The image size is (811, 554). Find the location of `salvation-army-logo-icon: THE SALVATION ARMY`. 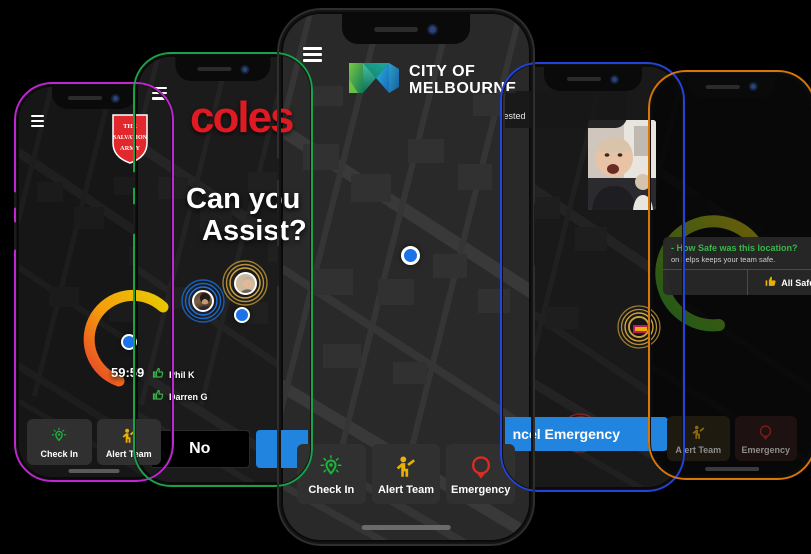

salvation-army-logo-icon: THE SALVATION ARMY is located at coordinates (130, 139).